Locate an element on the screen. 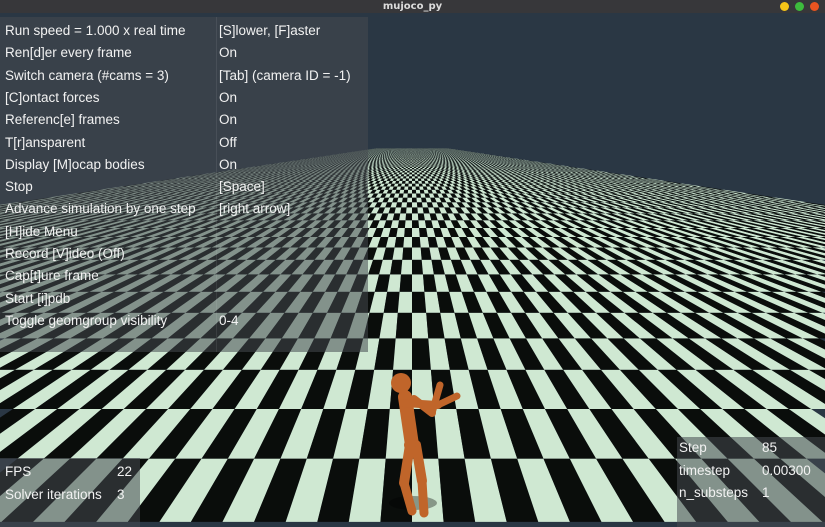 The width and height of the screenshot is (825, 527). title-bar: mujoco_py is located at coordinates (412, 6).